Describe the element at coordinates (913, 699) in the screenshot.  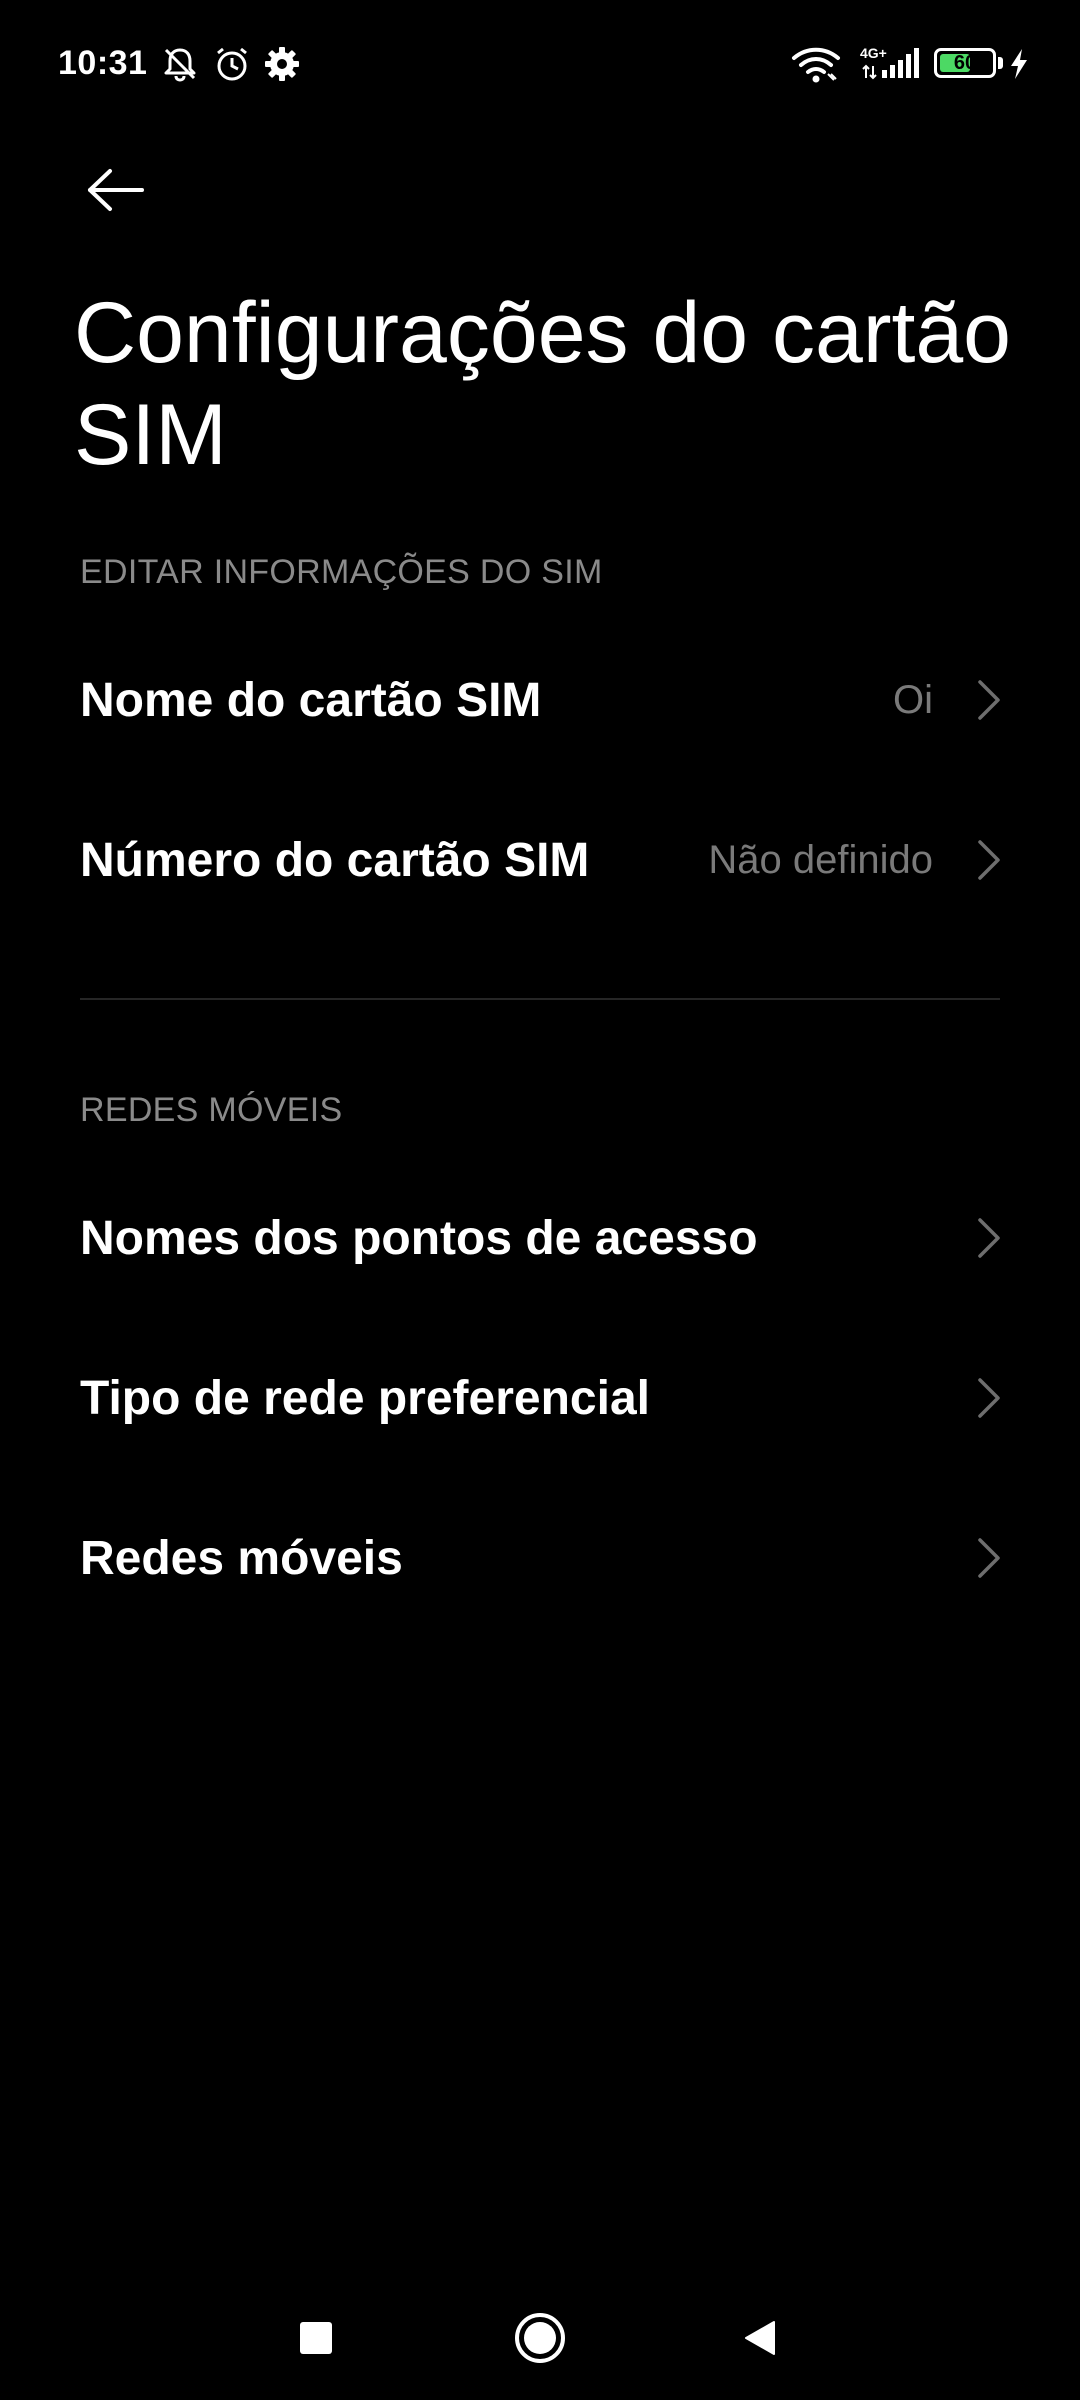
I see `sim-name-value: Oi` at that location.